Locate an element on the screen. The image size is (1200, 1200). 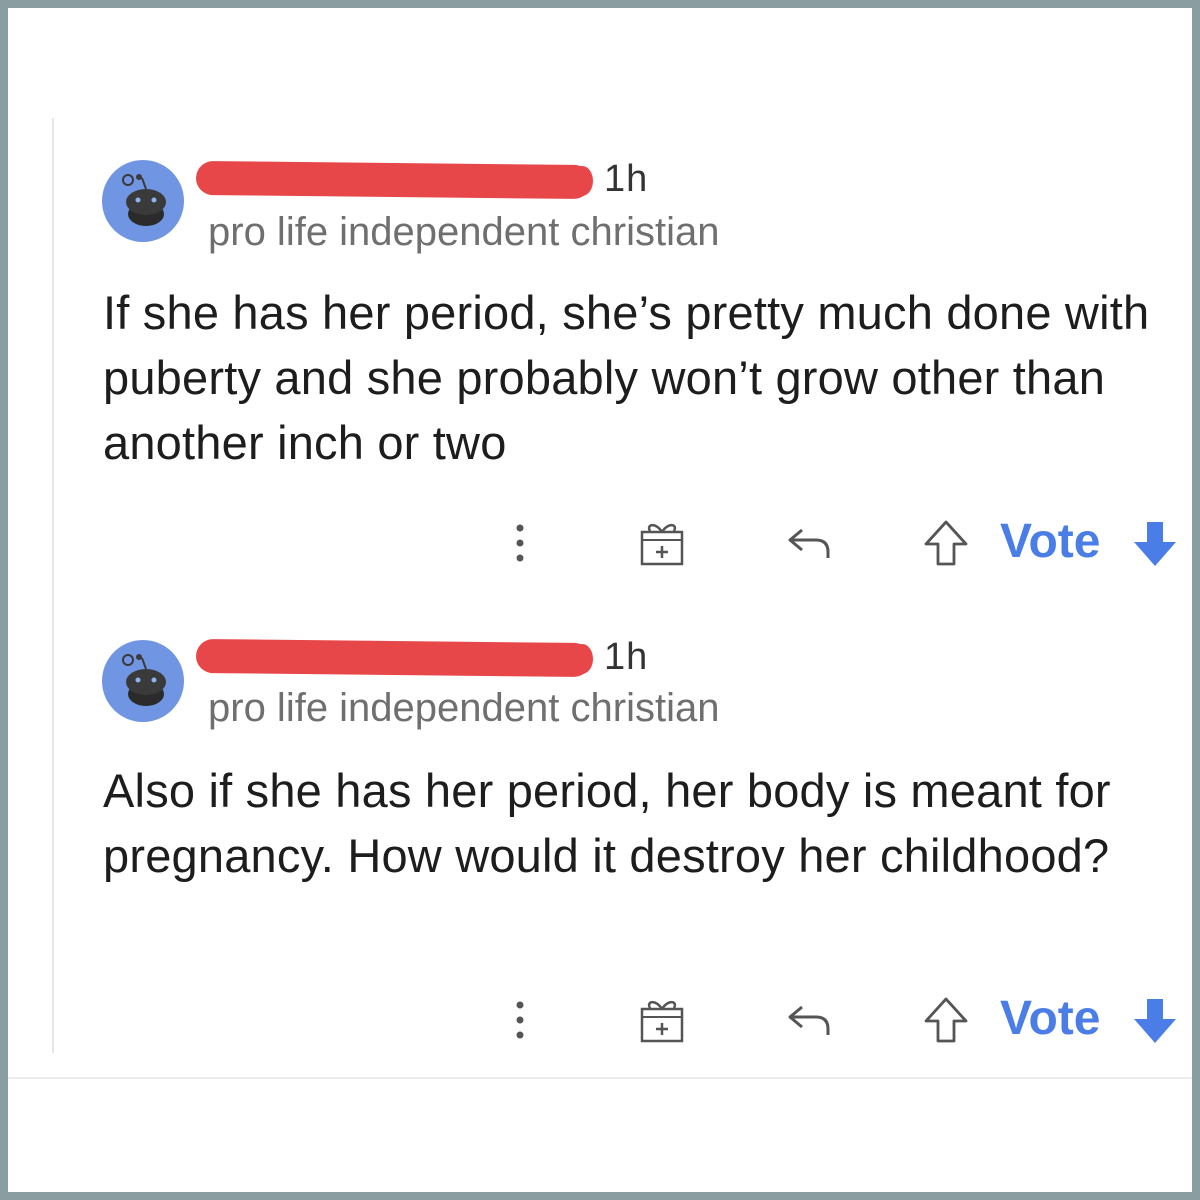
thread-line is located at coordinates (53, 585).